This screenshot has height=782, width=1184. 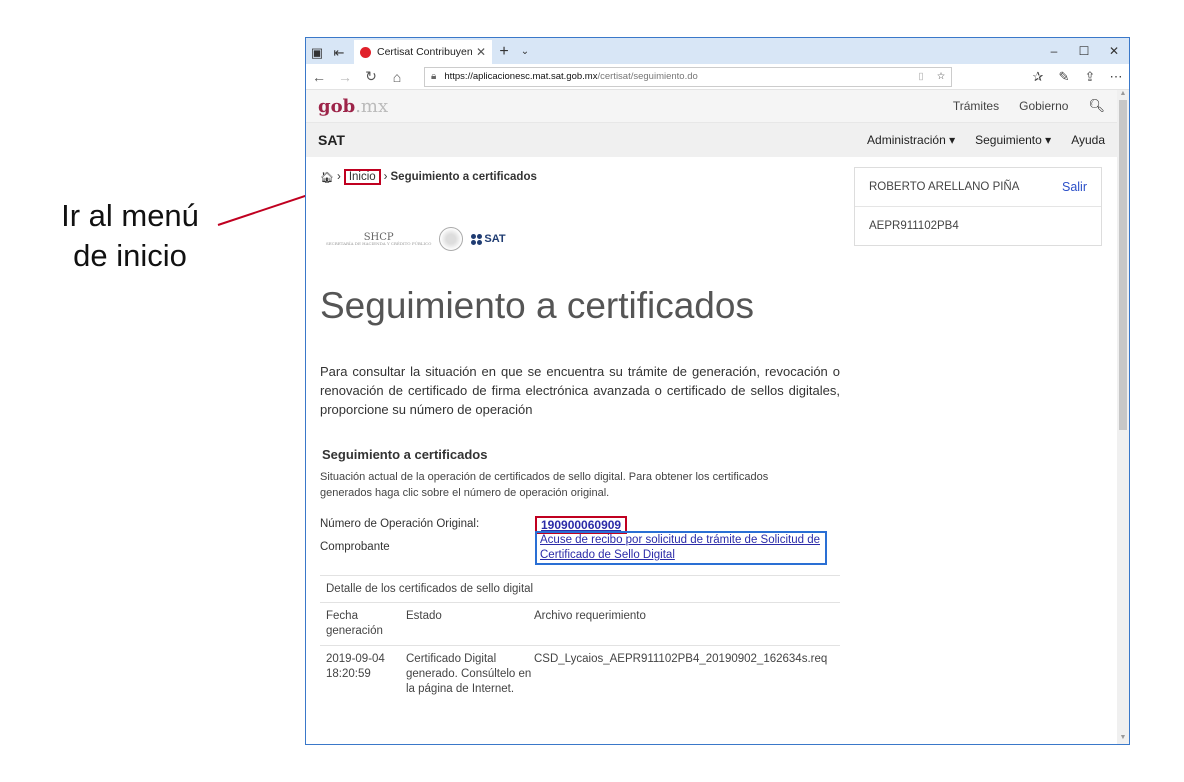 I want to click on page-title: Seguimiento a certificados, so click(x=537, y=305).